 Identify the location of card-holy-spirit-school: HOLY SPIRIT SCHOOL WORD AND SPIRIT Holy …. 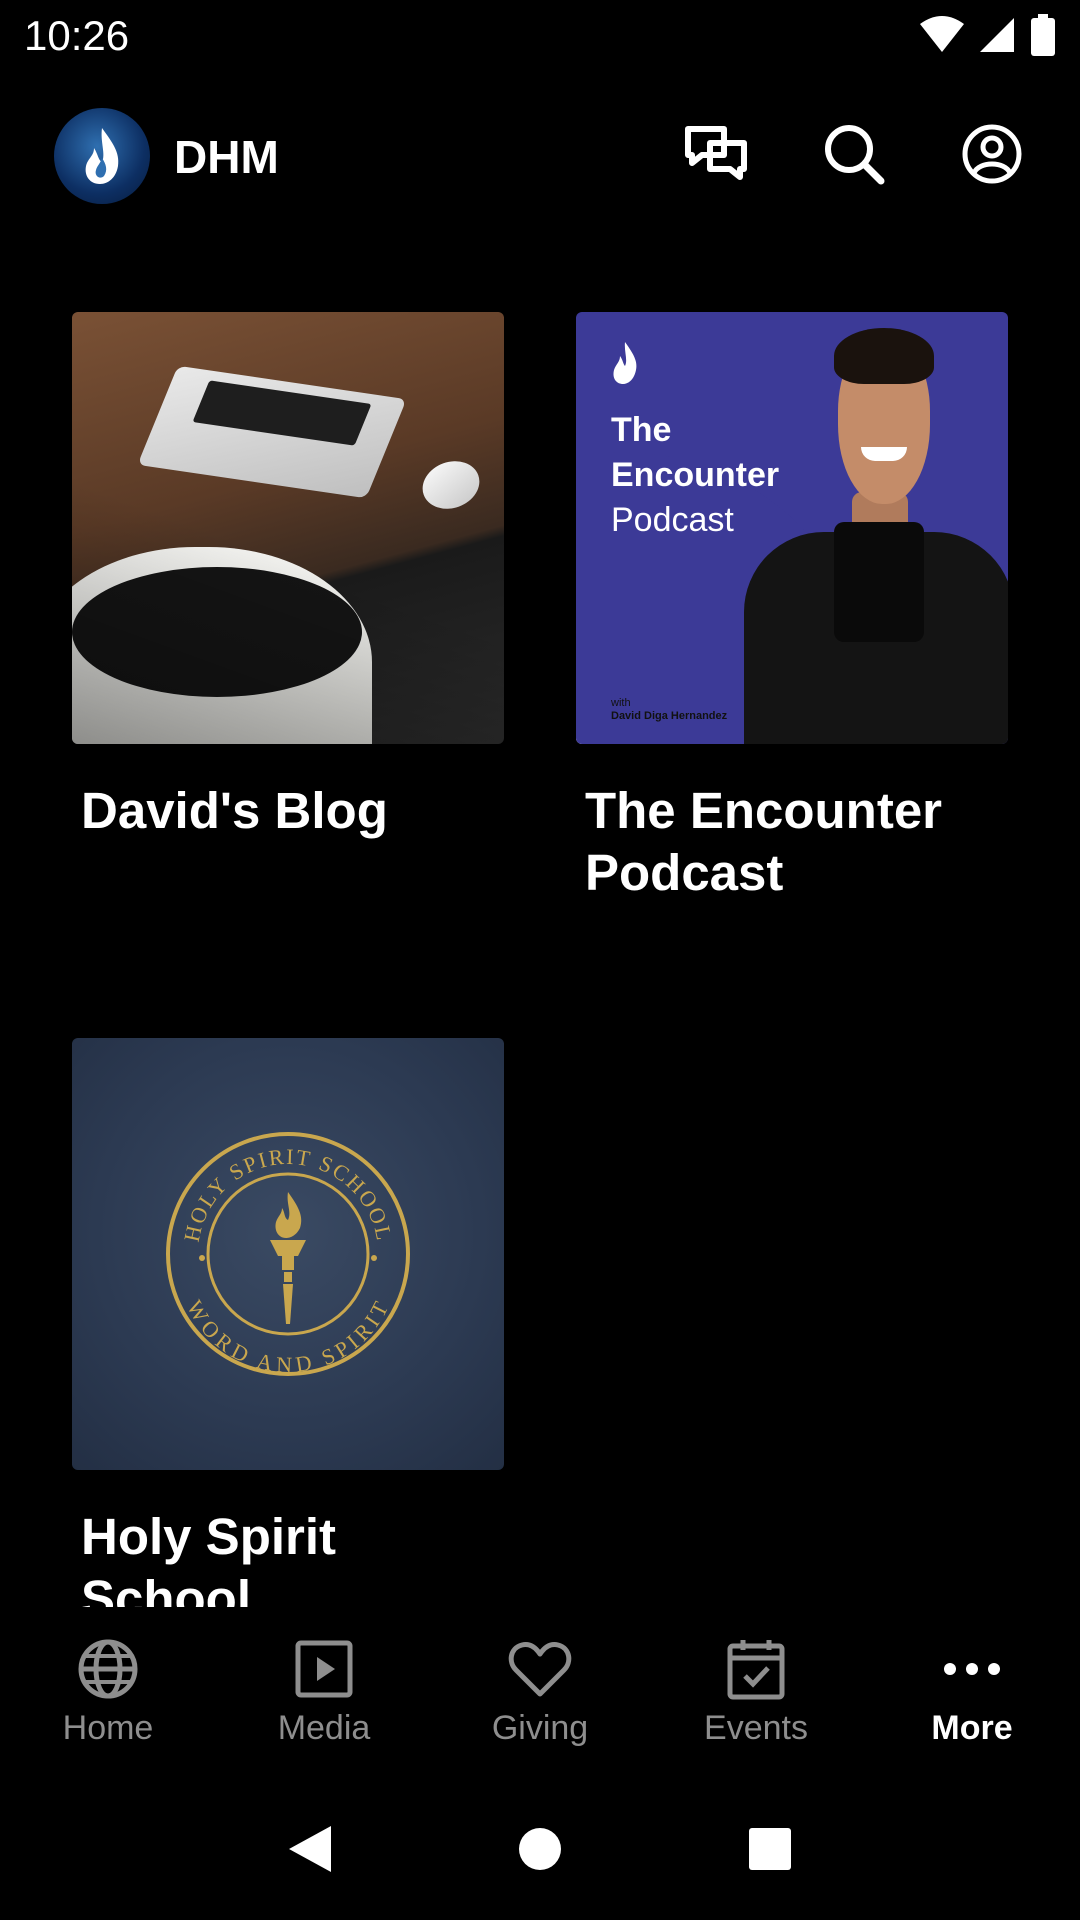
(288, 1322).